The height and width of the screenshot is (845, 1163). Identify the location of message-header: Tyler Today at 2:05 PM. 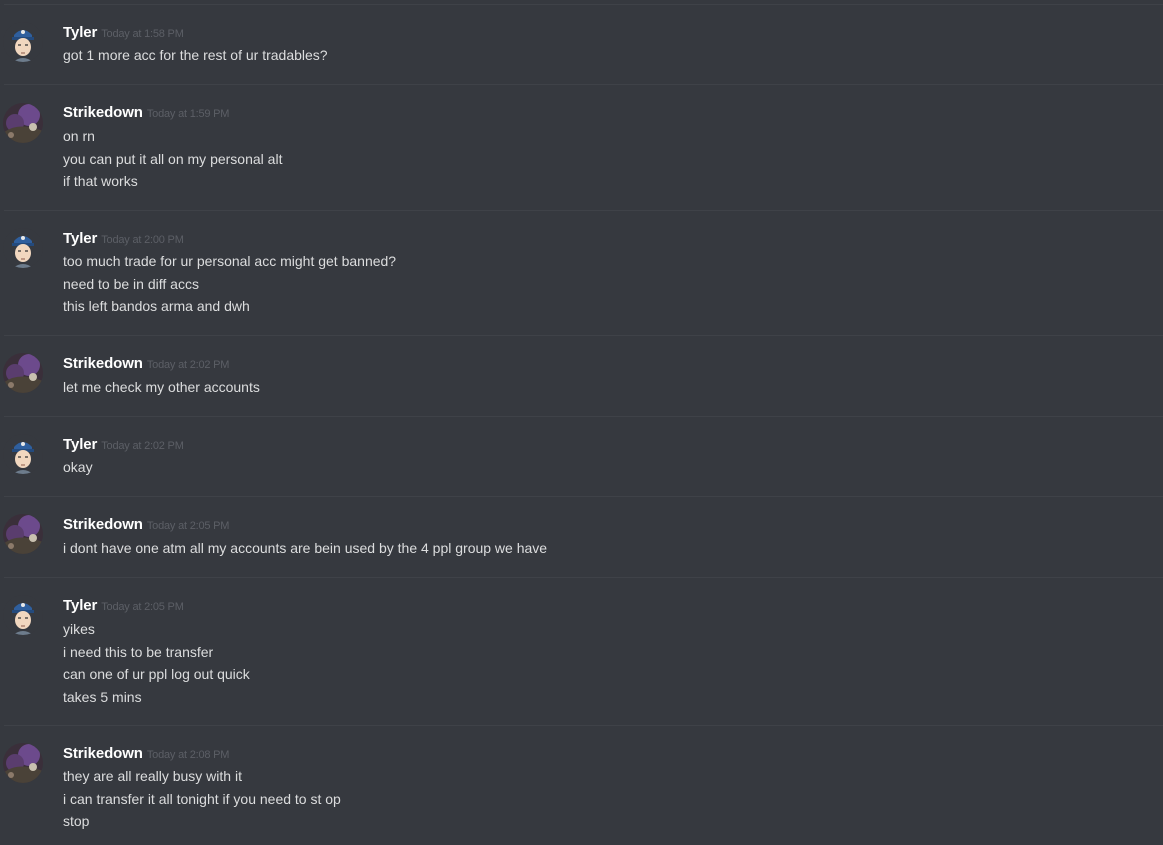
(123, 606).